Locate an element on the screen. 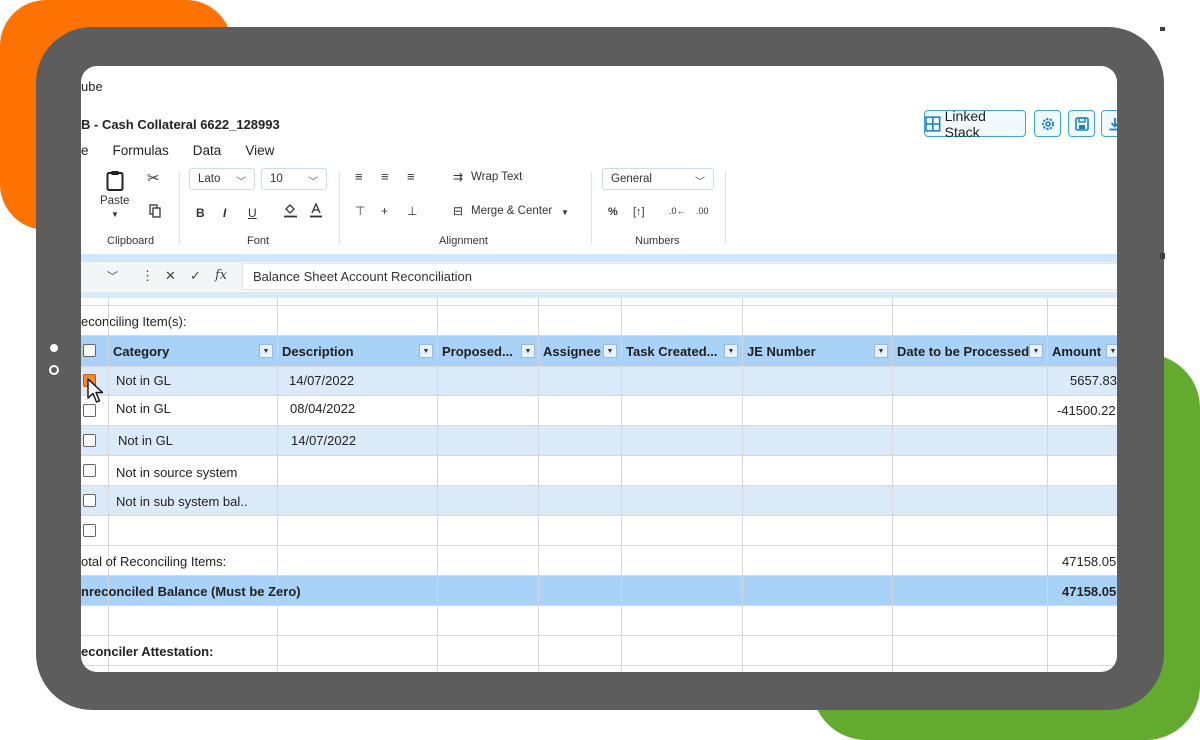  function-icon: fx is located at coordinates (221, 275).